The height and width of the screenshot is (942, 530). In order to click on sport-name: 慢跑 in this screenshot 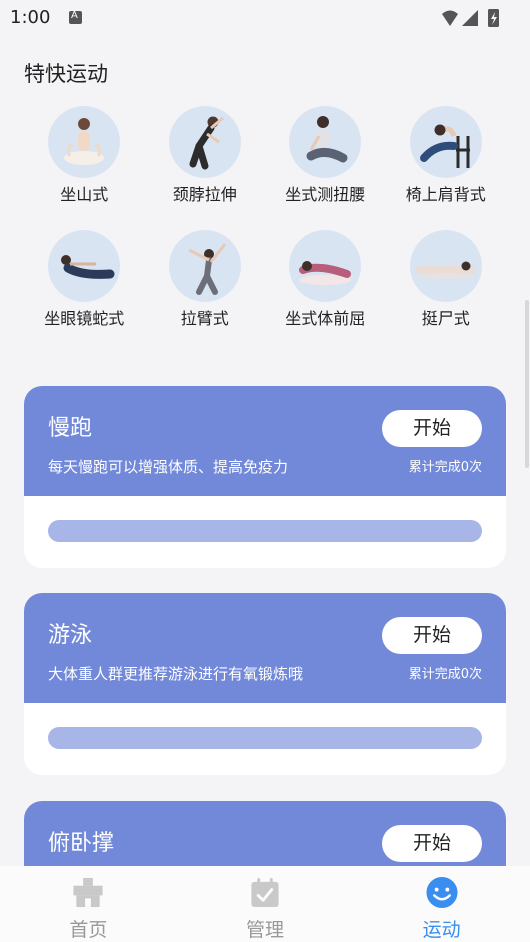, I will do `click(70, 428)`.